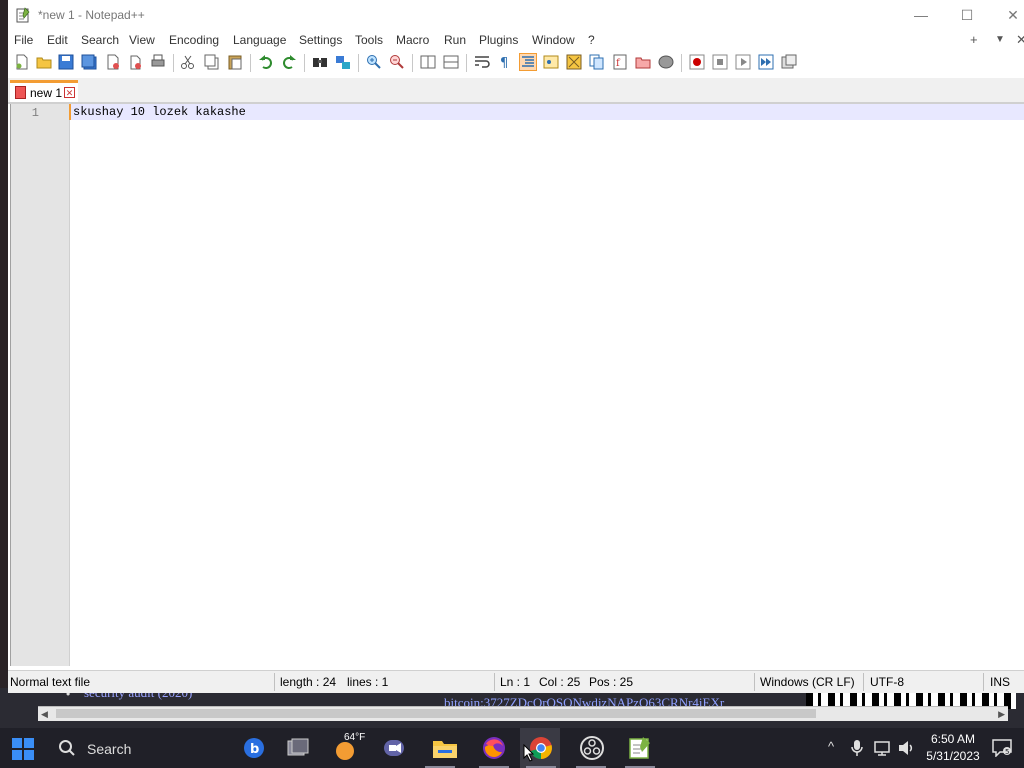 The height and width of the screenshot is (768, 1024). What do you see at coordinates (57, 40) in the screenshot?
I see `menu-edit: Edit` at bounding box center [57, 40].